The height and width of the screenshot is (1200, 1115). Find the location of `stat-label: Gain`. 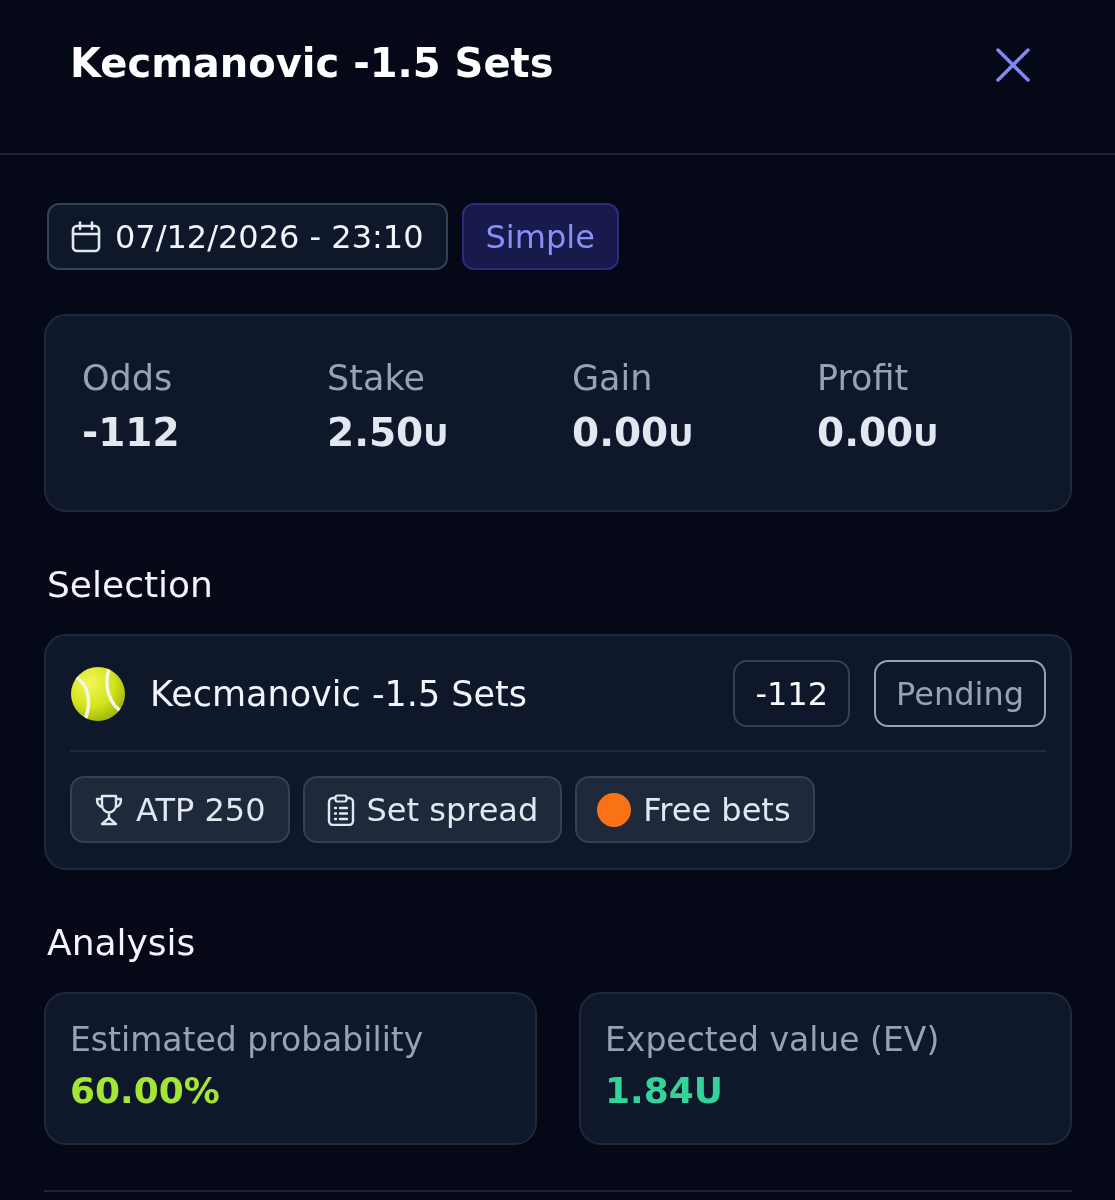

stat-label: Gain is located at coordinates (612, 378).